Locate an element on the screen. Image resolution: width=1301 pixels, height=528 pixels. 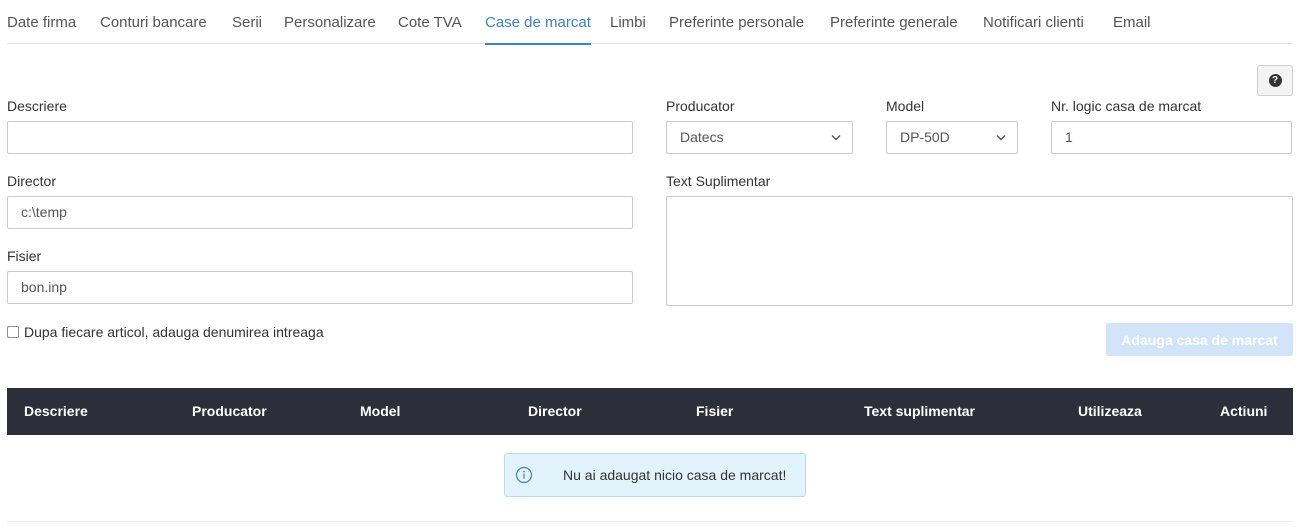
tab-date-firma: Date firma is located at coordinates (41, 23).